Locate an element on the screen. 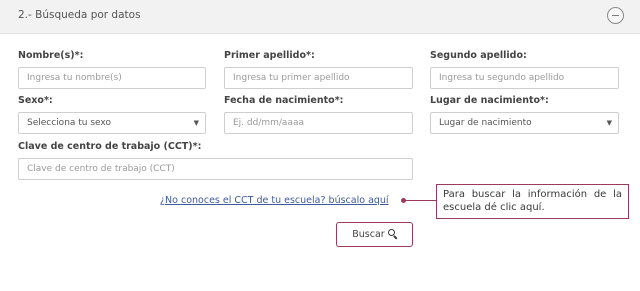  nombre-input: Ingresa tu nombre(s) is located at coordinates (112, 78).